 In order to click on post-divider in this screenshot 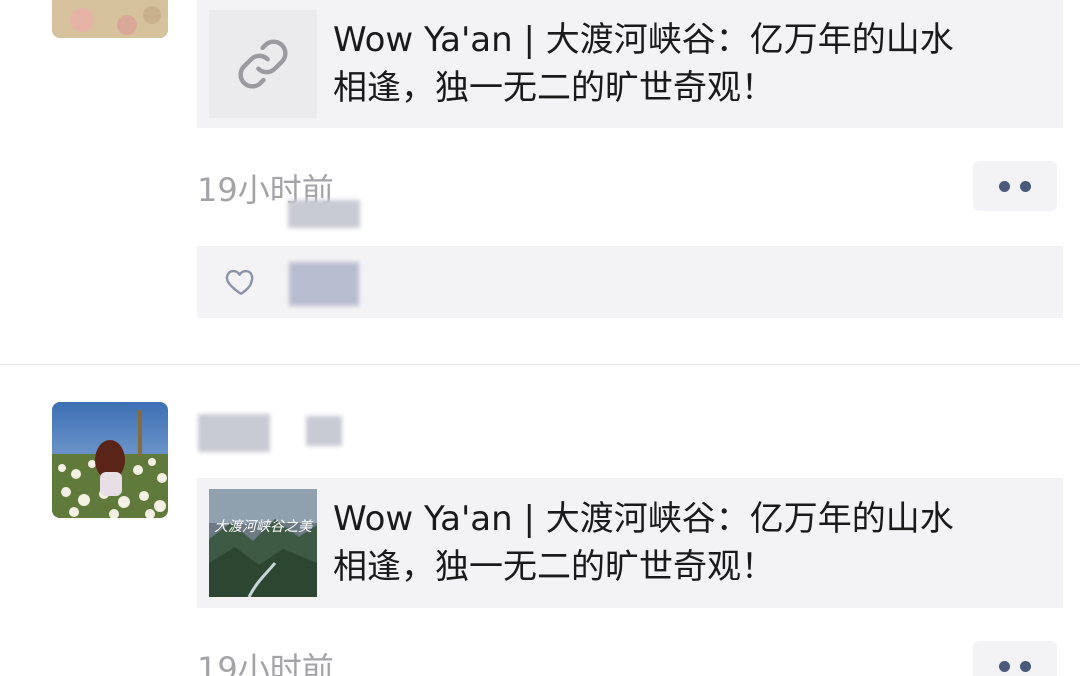, I will do `click(540, 364)`.